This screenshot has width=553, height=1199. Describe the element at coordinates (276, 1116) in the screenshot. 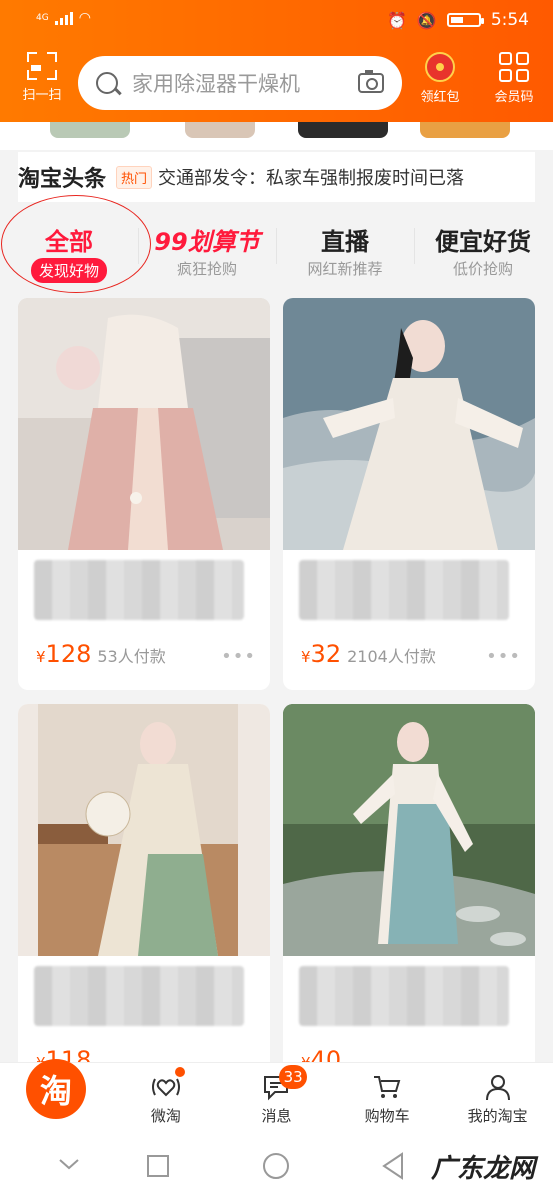

I see `tab-label: 消息` at that location.